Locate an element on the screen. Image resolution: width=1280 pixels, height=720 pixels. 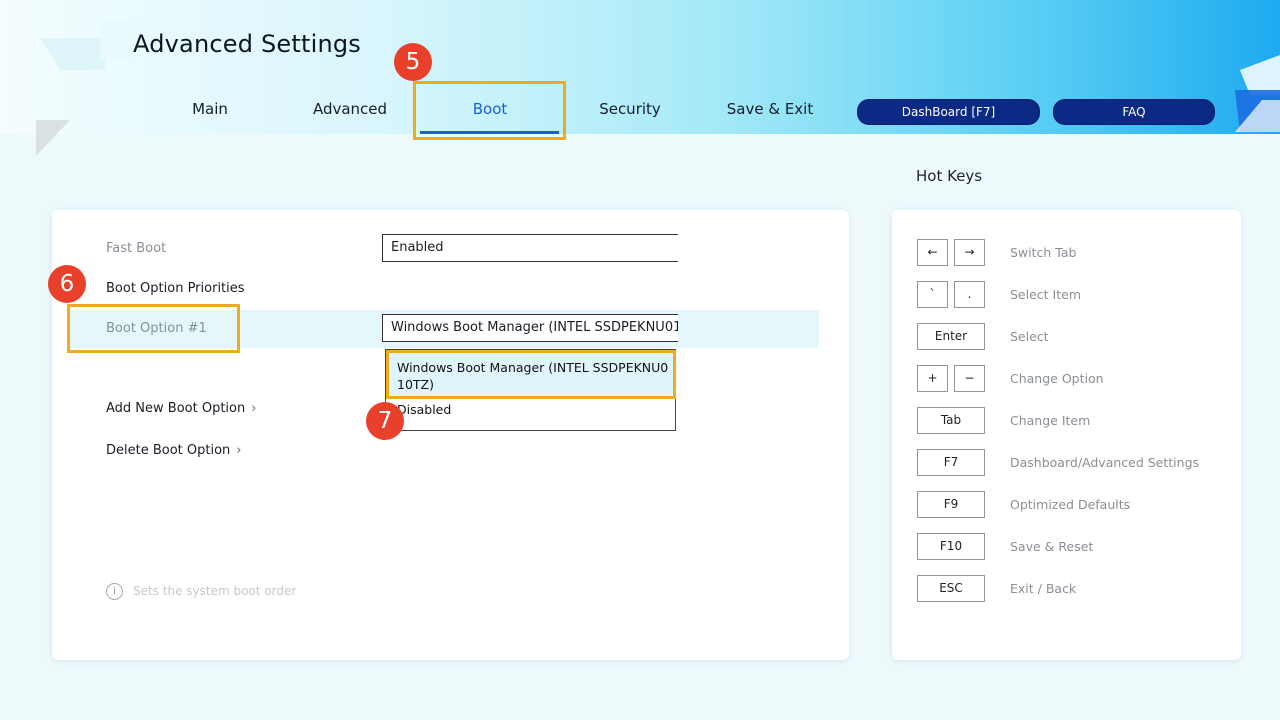
boot-option-priorities-heading: Boot Option Priorities is located at coordinates (175, 288).